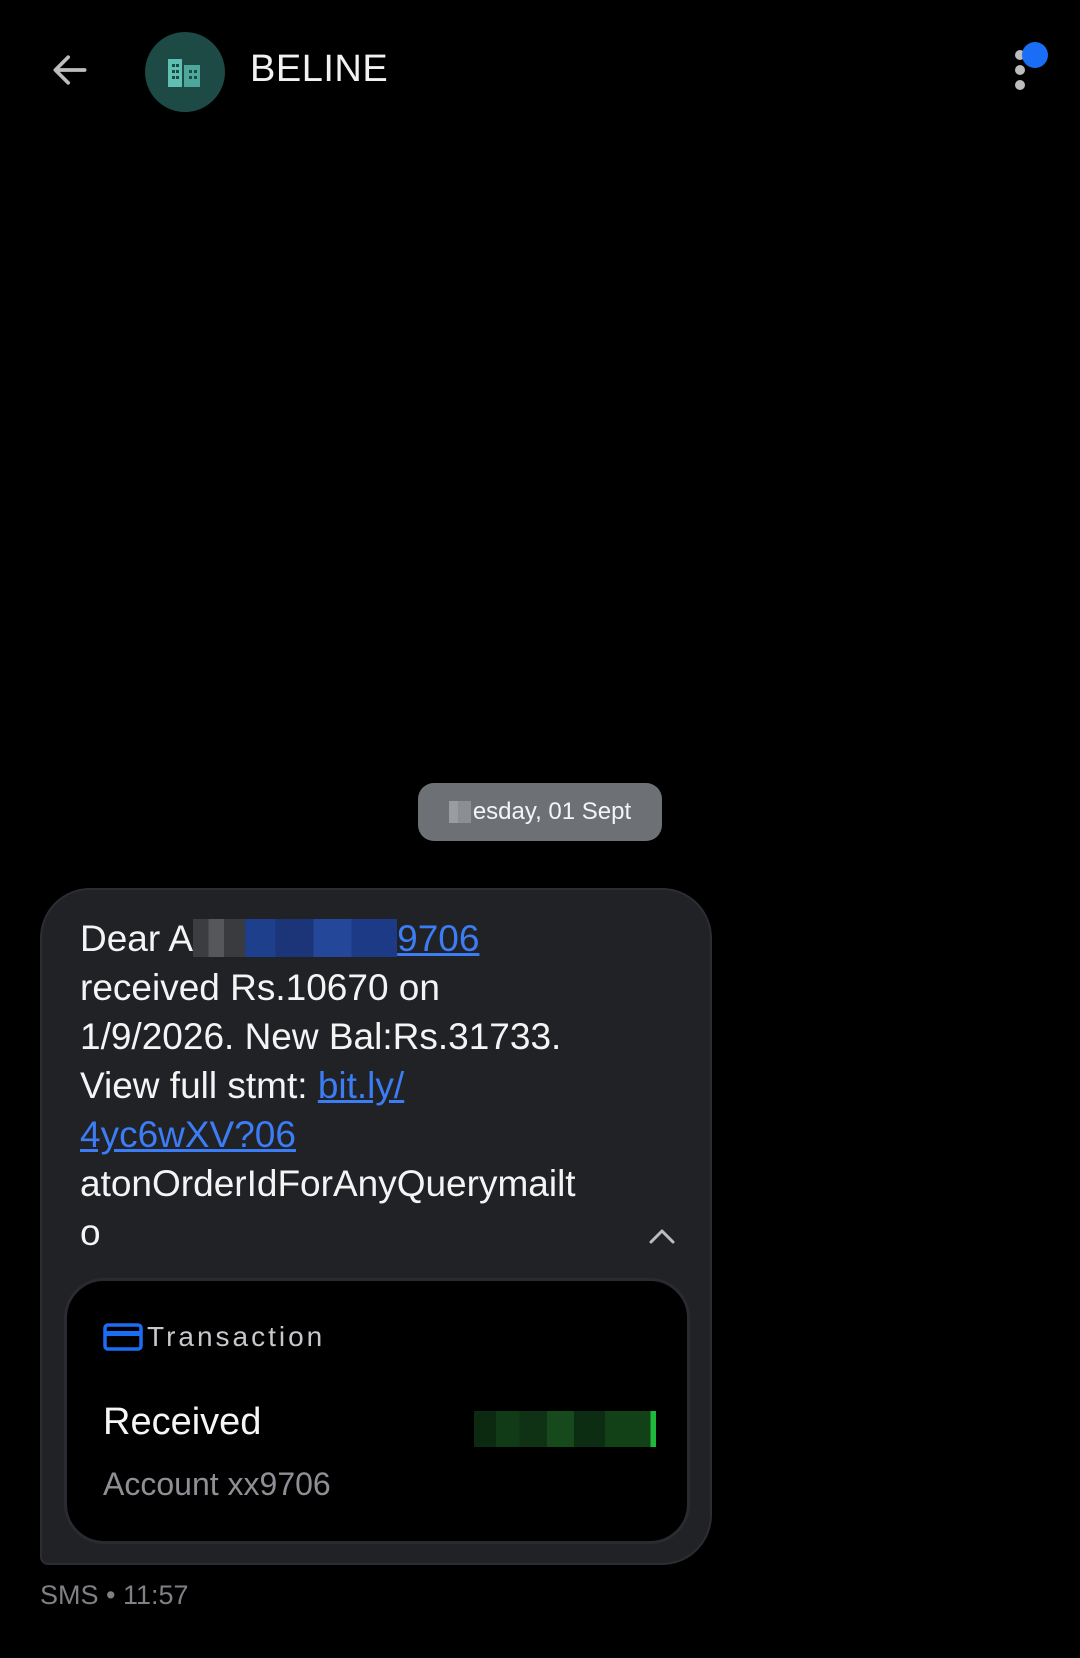  Describe the element at coordinates (188, 1134) in the screenshot. I see `statement-link-continued: 4yc6wXV?06` at that location.